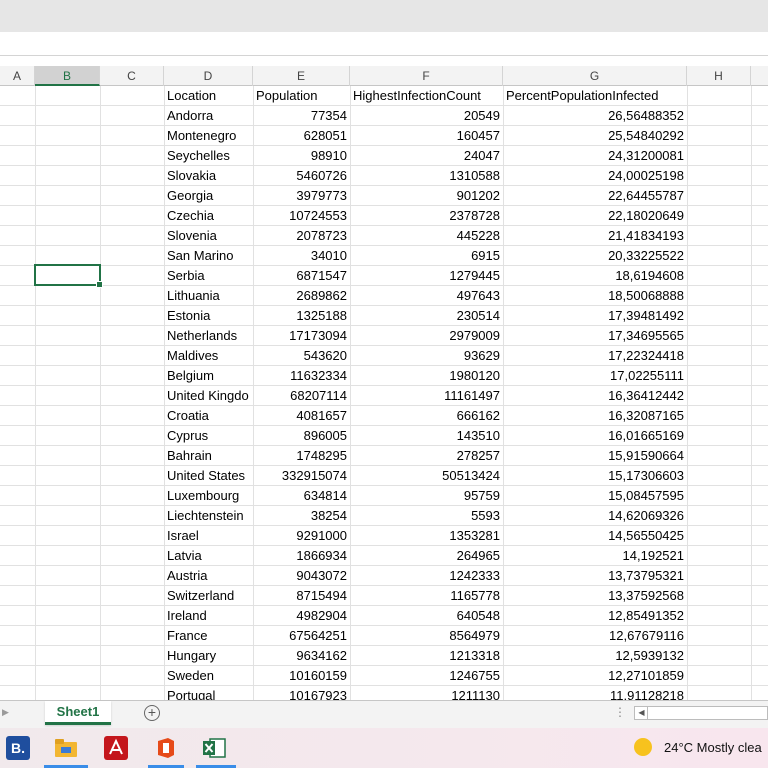 The width and height of the screenshot is (768, 768). Describe the element at coordinates (208, 176) in the screenshot. I see `cell-location: Slovakia` at that location.